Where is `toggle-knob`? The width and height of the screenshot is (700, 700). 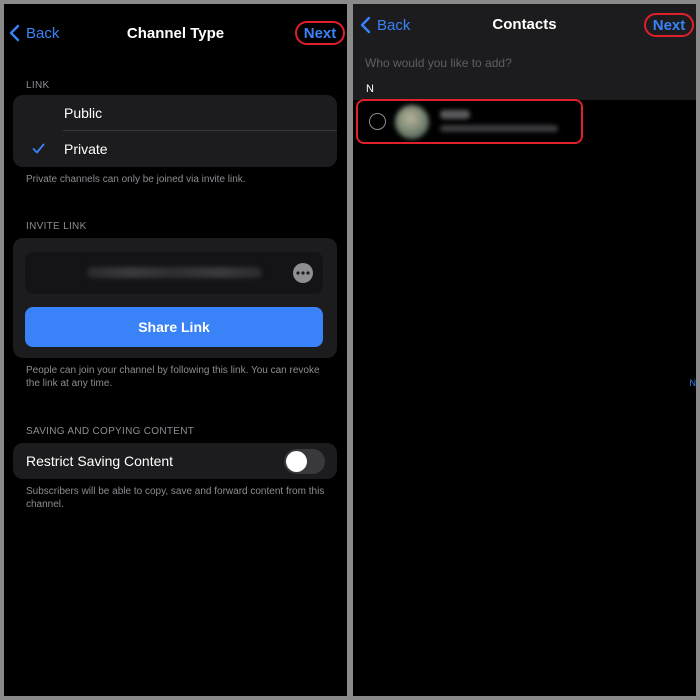 toggle-knob is located at coordinates (296, 461).